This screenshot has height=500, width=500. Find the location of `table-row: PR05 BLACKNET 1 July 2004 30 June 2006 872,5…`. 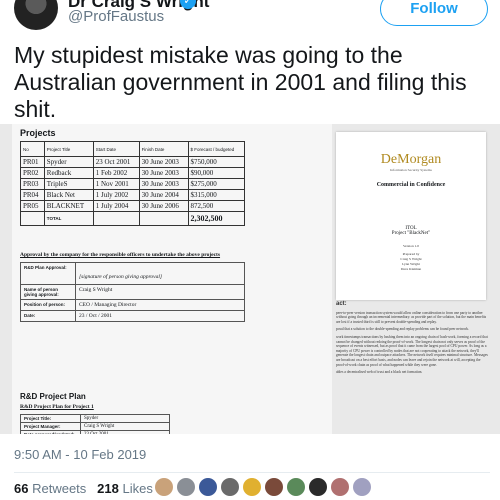

table-row: PR05 BLACKNET 1 July 2004 30 June 2006 872,5… is located at coordinates (133, 206).